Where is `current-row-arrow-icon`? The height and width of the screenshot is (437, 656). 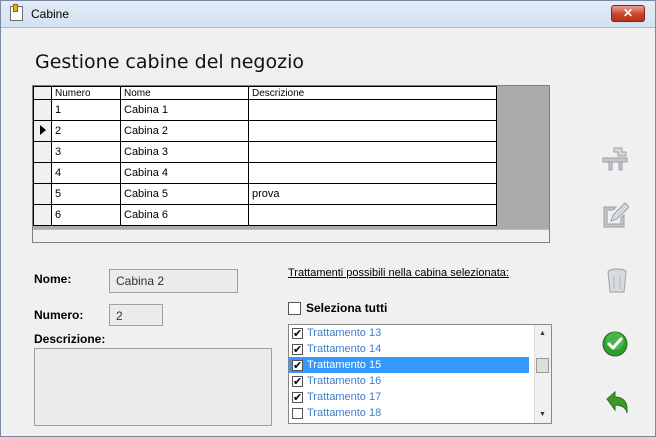
current-row-arrow-icon is located at coordinates (42, 129).